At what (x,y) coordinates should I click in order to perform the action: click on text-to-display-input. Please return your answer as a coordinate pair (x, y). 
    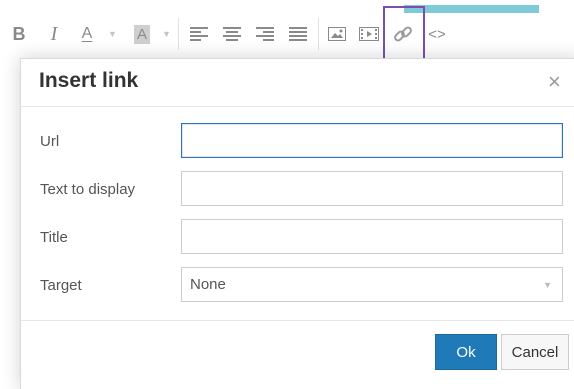
    Looking at the image, I should click on (372, 188).